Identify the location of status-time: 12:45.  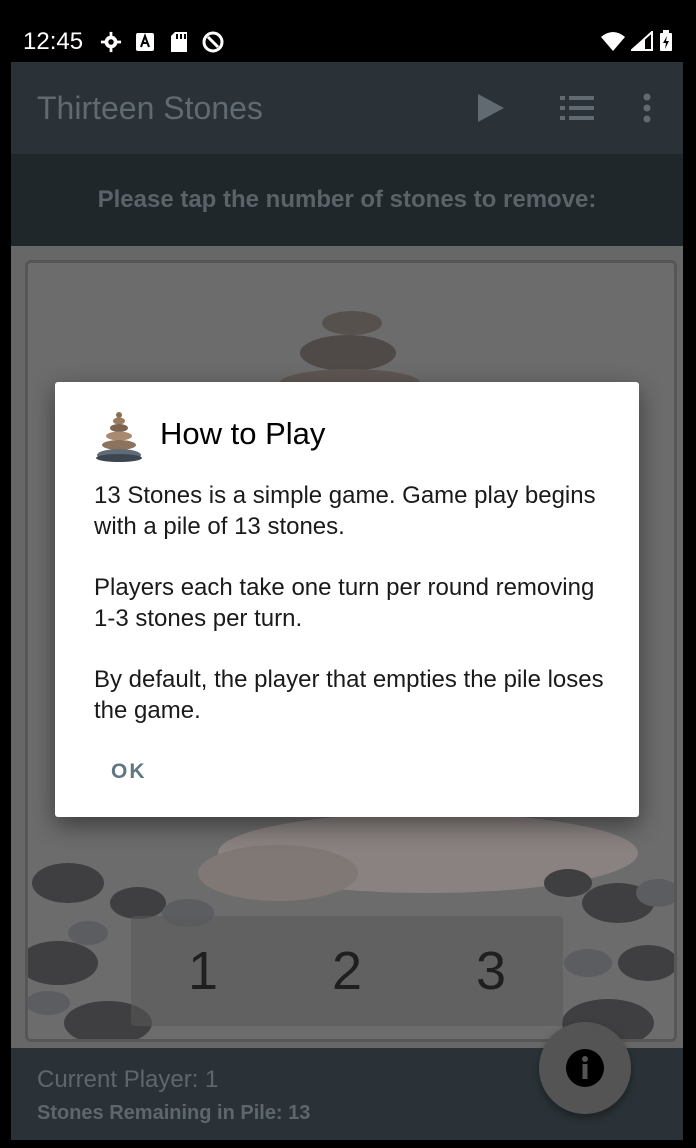
(53, 41).